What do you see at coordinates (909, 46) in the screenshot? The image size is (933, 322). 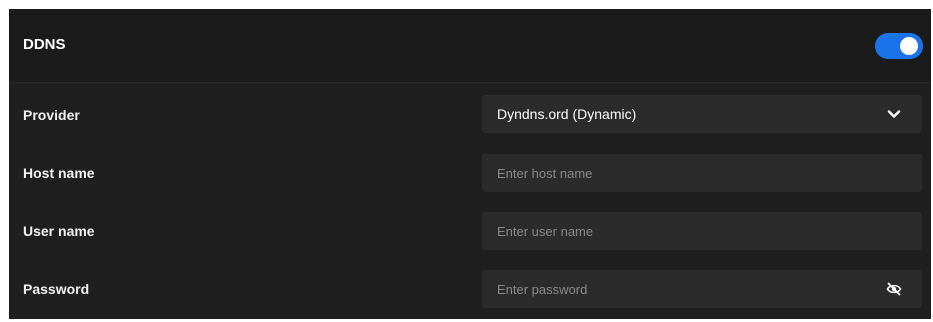 I see `toggle-knob` at bounding box center [909, 46].